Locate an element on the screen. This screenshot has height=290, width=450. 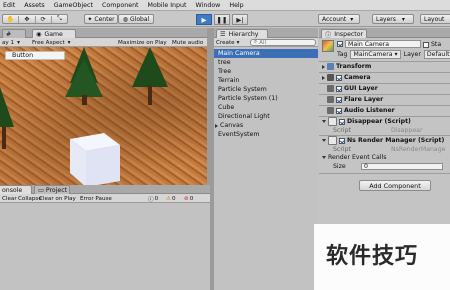
component-audio-listener: Audio Listener is located at coordinates (384, 110).